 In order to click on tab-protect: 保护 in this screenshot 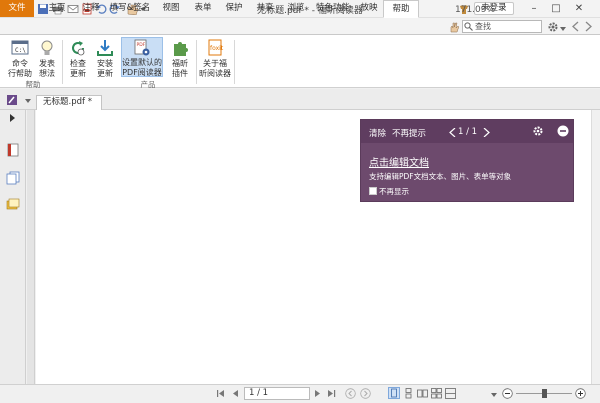, I will do `click(234, 8)`.